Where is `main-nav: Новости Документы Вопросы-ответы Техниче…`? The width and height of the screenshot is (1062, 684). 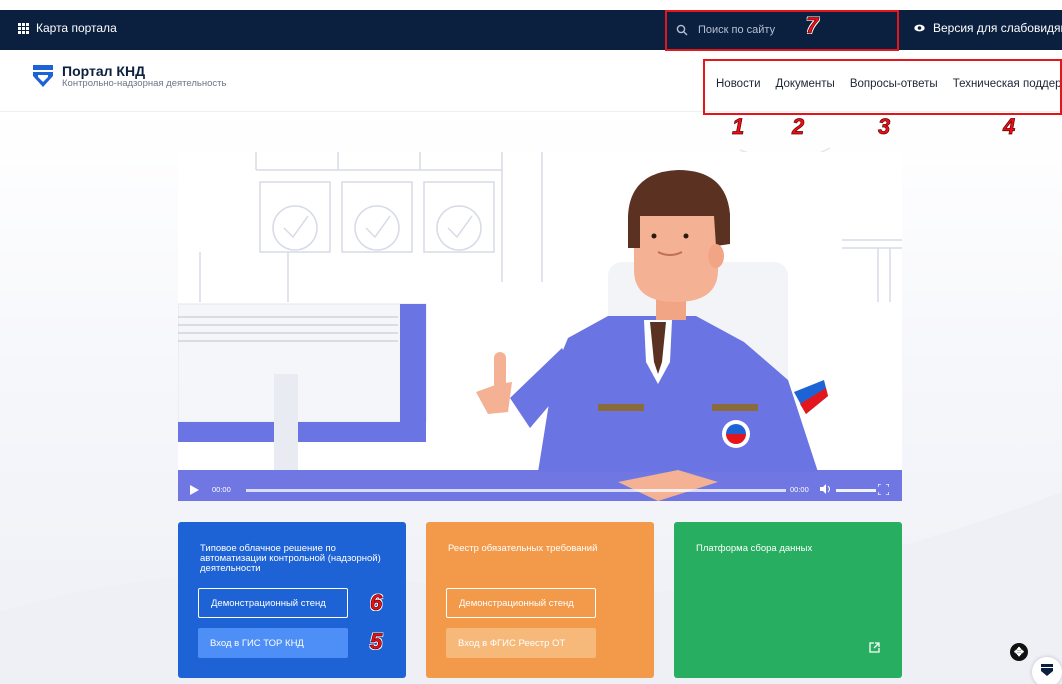
main-nav: Новости Документы Вопросы-ответы Техниче… is located at coordinates (889, 84).